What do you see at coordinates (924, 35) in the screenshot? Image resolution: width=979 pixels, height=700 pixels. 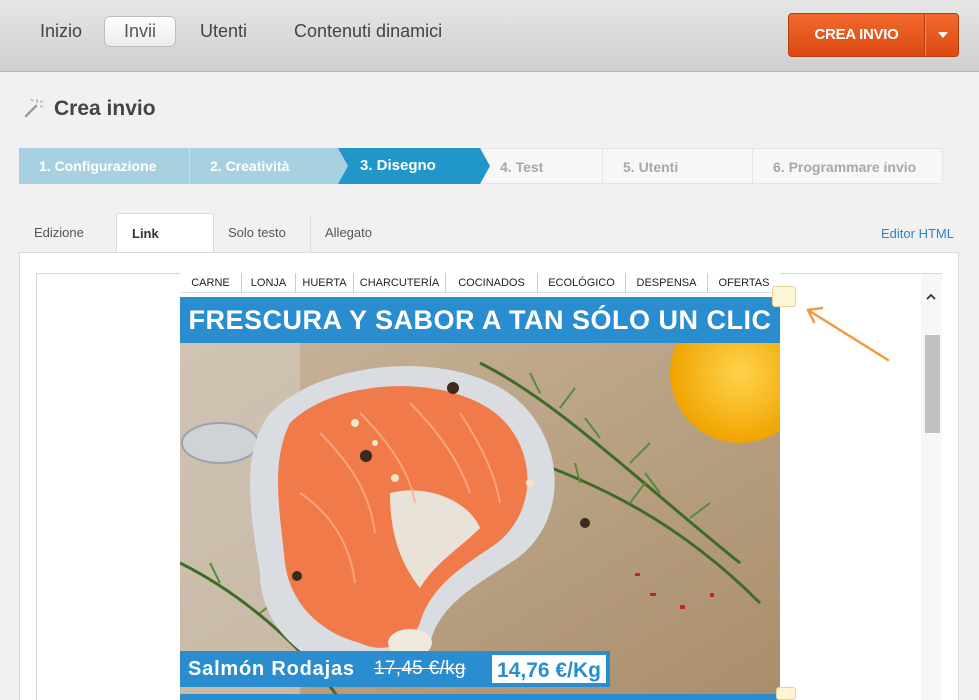 I see `button-divider` at bounding box center [924, 35].